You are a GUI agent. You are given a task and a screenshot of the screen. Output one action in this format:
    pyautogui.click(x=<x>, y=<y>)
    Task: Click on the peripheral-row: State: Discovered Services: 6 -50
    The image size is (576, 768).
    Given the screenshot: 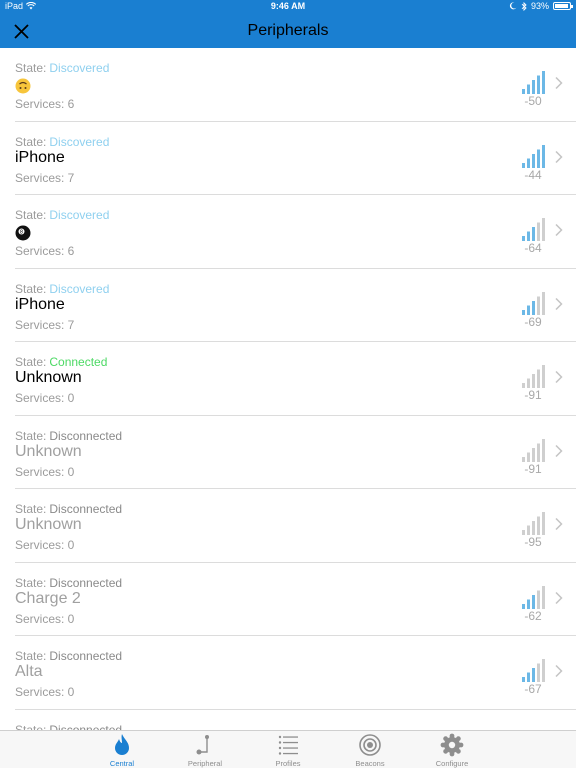 What is the action you would take?
    pyautogui.click(x=295, y=85)
    